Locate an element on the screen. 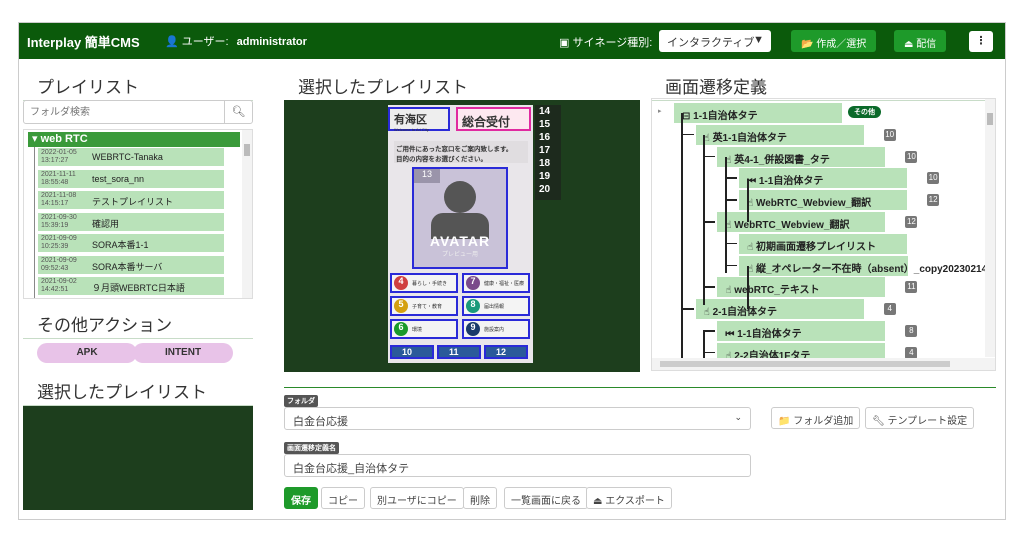  item-name: 確認用 is located at coordinates (106, 223).